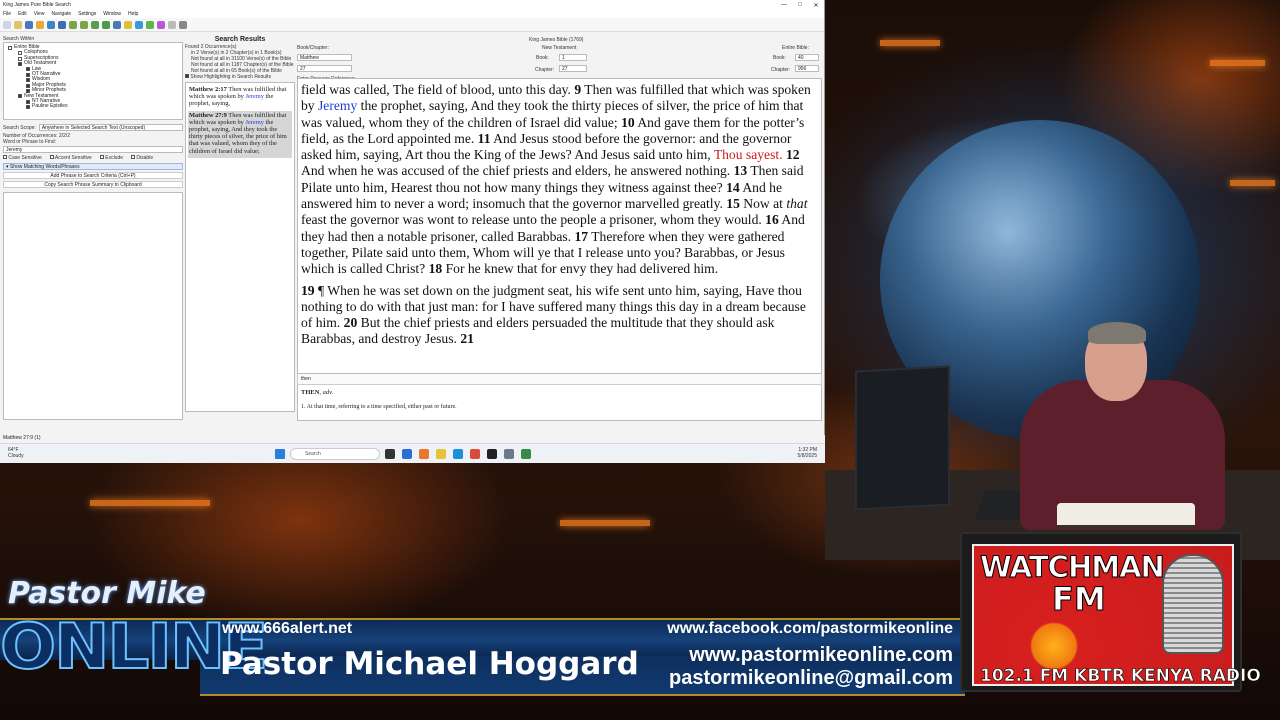 Image resolution: width=1280 pixels, height=720 pixels. I want to click on dictionary-pos: , adv., so click(326, 392).